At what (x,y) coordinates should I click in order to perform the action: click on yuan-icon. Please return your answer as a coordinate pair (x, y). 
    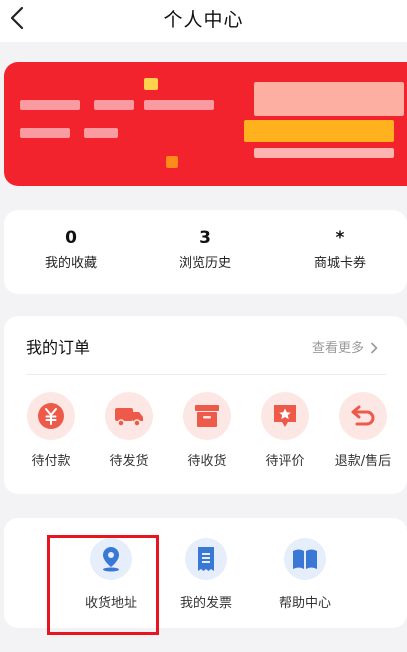
    Looking at the image, I should click on (51, 416).